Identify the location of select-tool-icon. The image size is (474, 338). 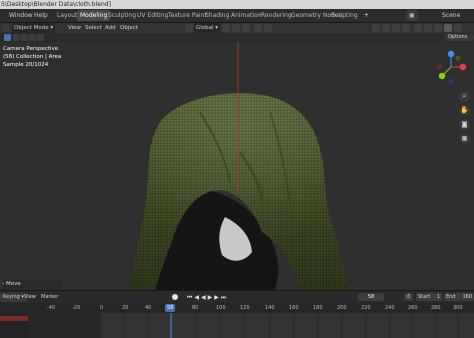
(7, 37).